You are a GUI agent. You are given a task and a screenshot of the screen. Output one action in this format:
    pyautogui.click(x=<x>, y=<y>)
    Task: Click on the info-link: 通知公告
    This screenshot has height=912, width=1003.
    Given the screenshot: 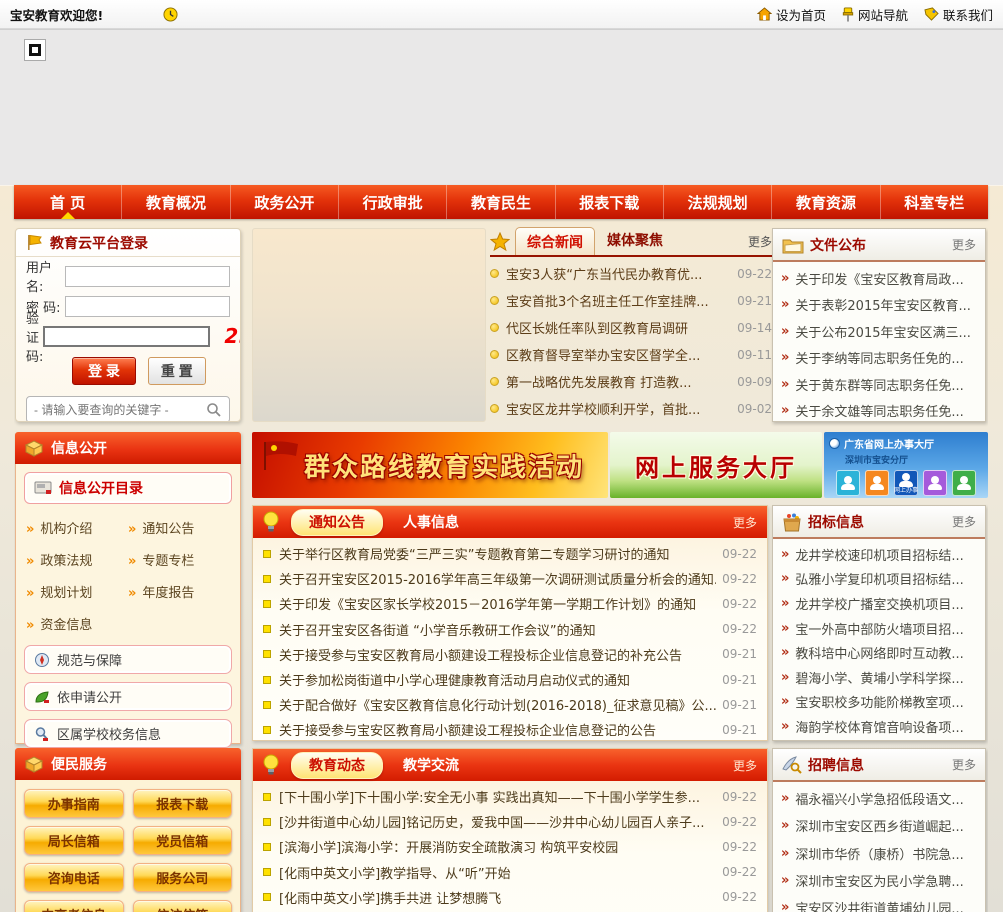 What is the action you would take?
    pyautogui.click(x=179, y=527)
    